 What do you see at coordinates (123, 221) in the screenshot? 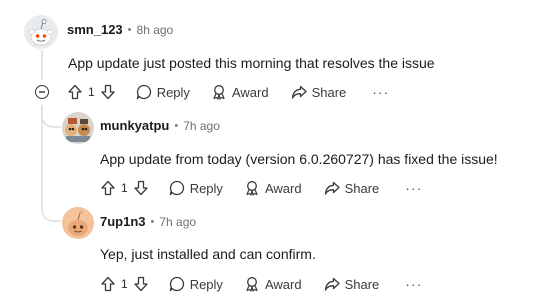
I see `username: 7up1n3` at bounding box center [123, 221].